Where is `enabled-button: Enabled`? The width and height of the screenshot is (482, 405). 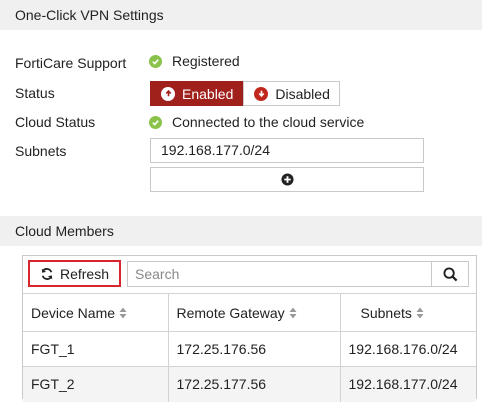 enabled-button: Enabled is located at coordinates (197, 93).